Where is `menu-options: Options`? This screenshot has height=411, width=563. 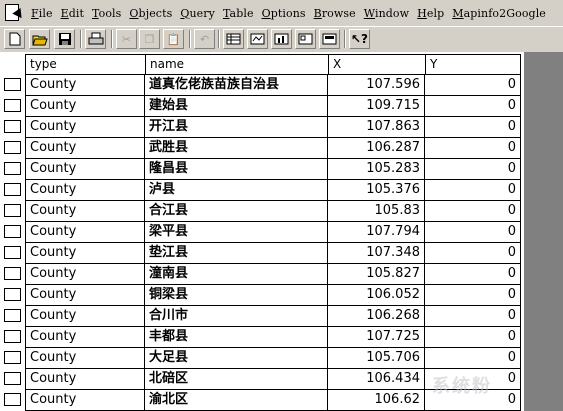
menu-options: Options is located at coordinates (284, 13).